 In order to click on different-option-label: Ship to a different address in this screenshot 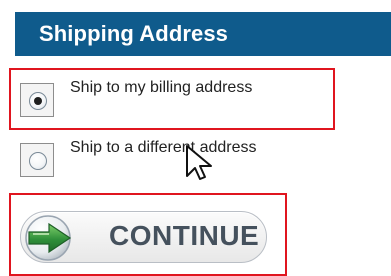, I will do `click(163, 148)`.